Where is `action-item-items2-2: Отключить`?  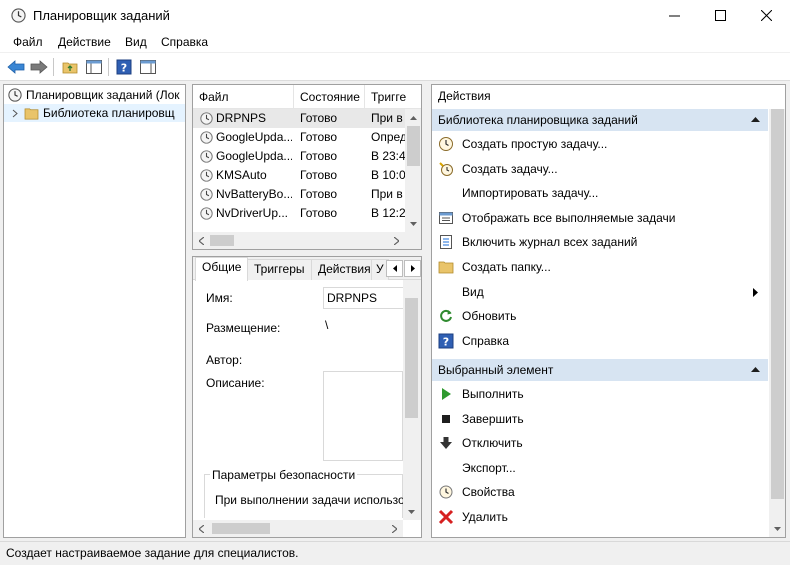 action-item-items2-2: Отключить is located at coordinates (600, 443).